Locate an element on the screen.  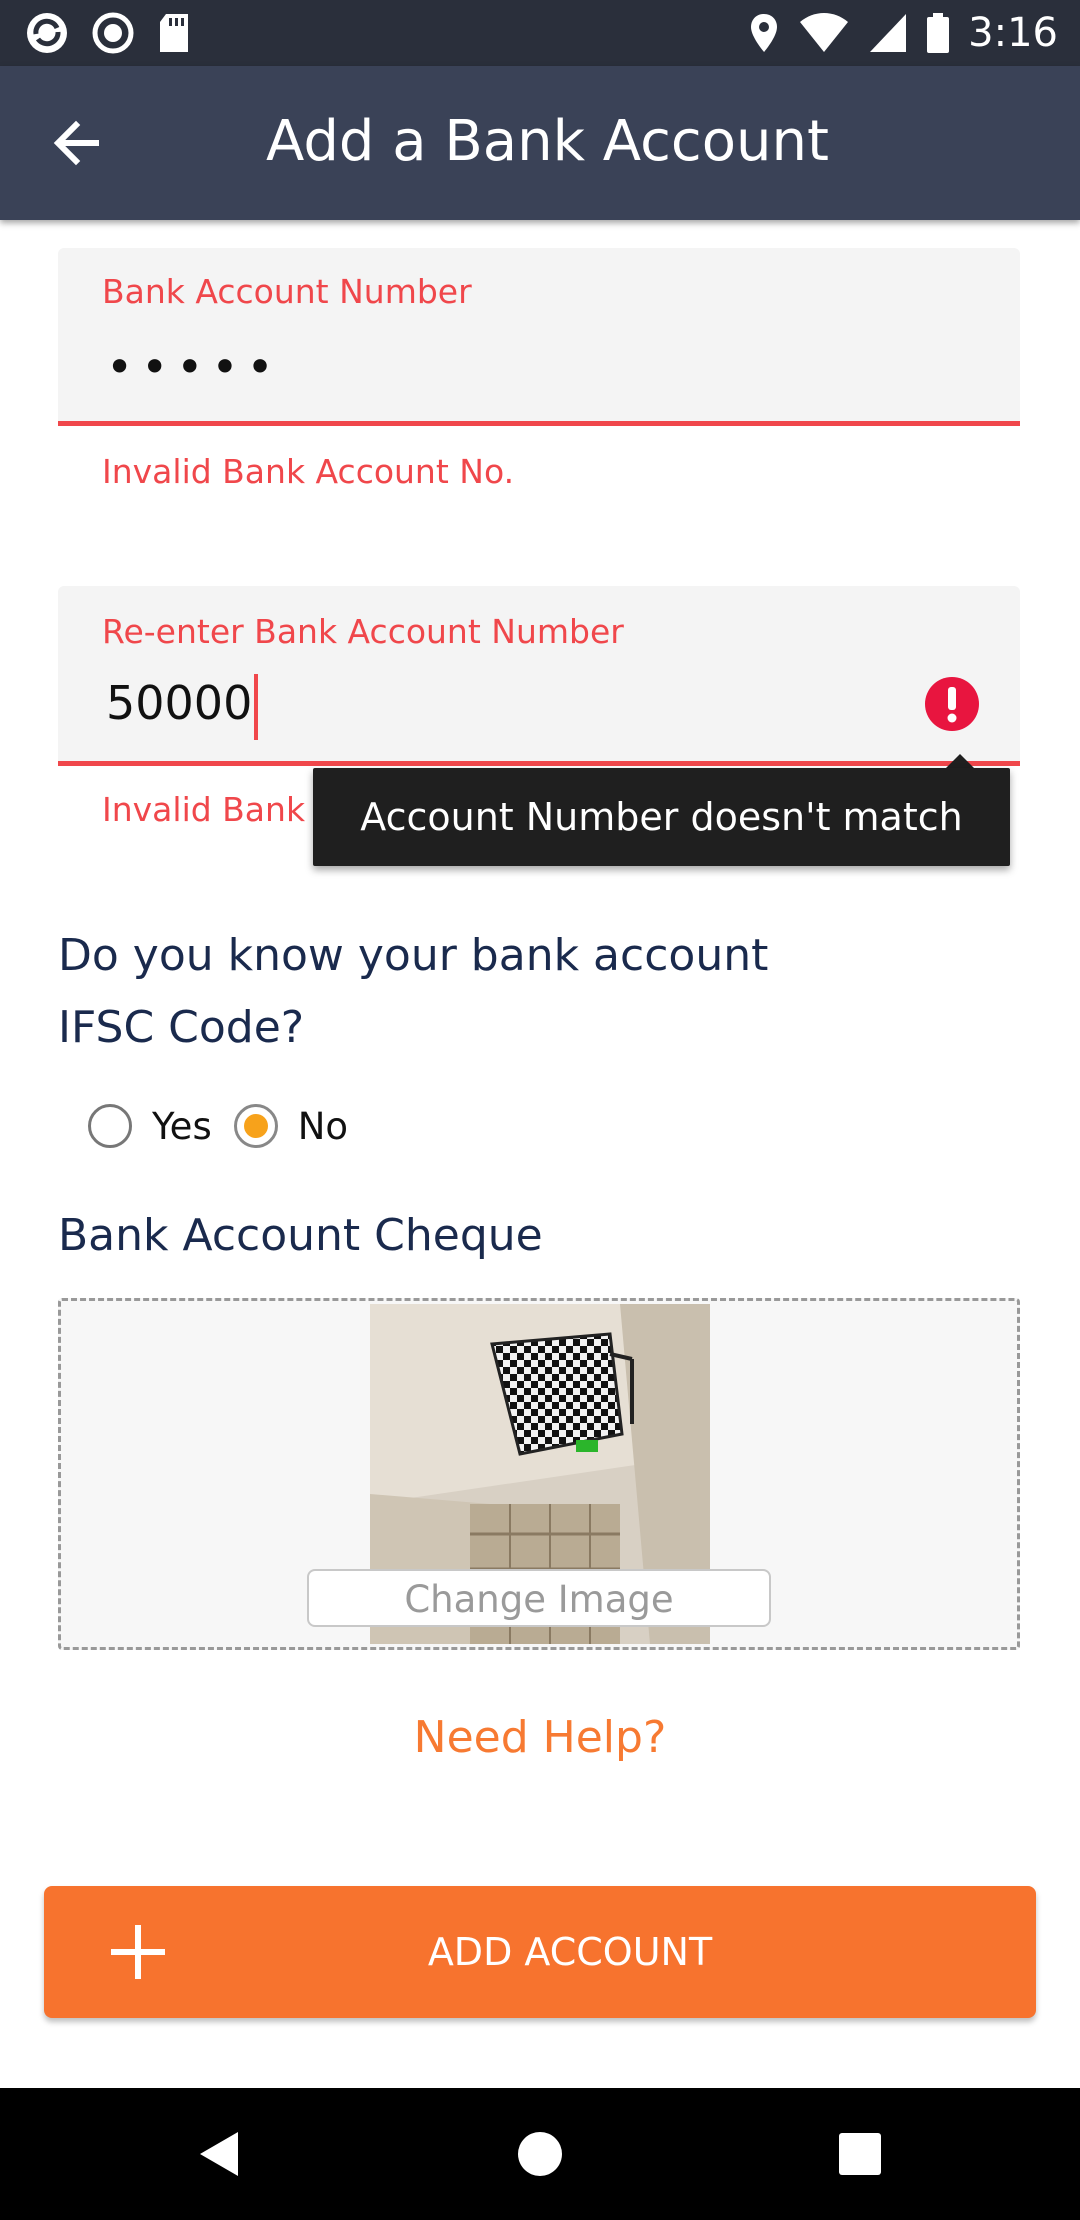
bank-account-number-field: Bank Account Number ••••• is located at coordinates (539, 337).